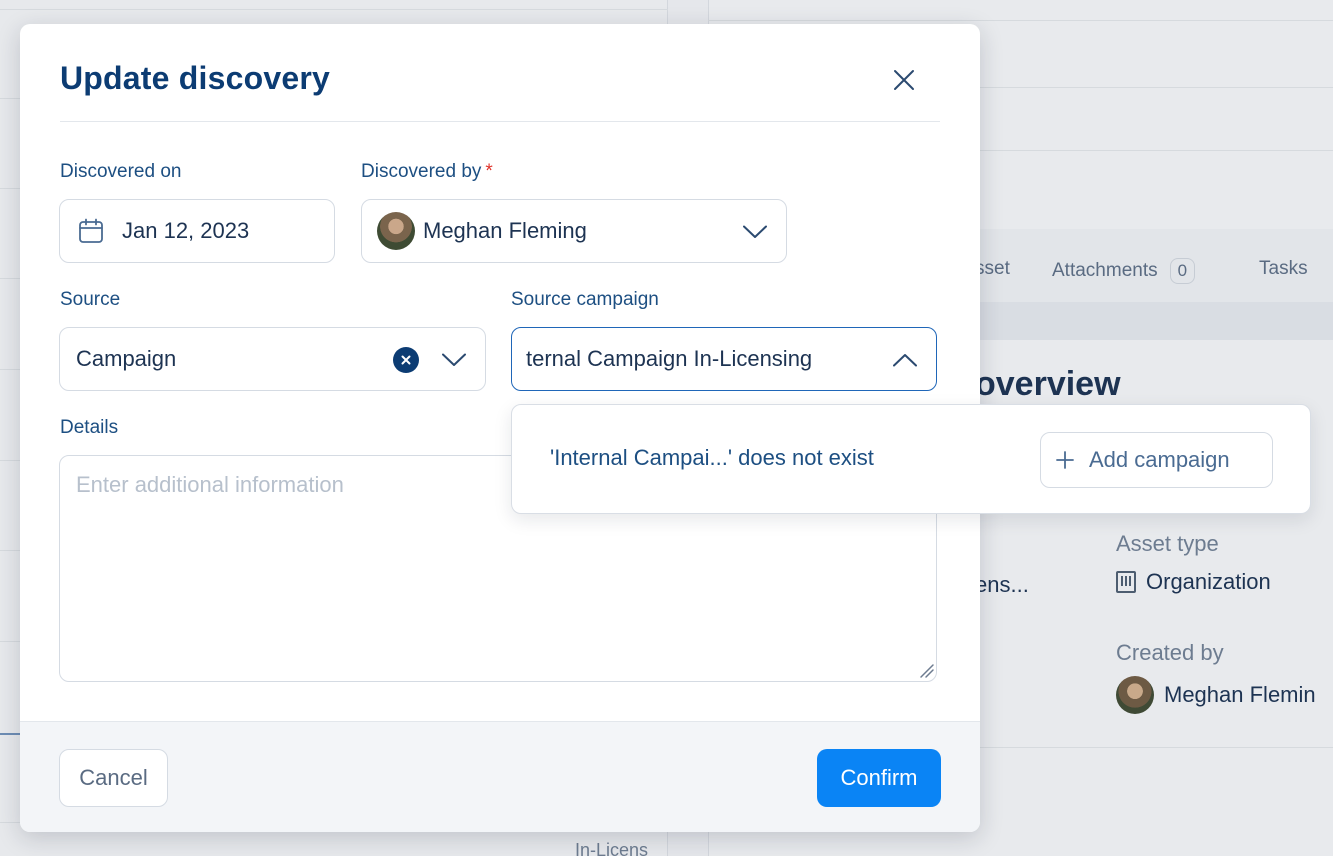 Image resolution: width=1333 pixels, height=856 pixels. I want to click on discovered-by-select: Meghan Fleming, so click(574, 231).